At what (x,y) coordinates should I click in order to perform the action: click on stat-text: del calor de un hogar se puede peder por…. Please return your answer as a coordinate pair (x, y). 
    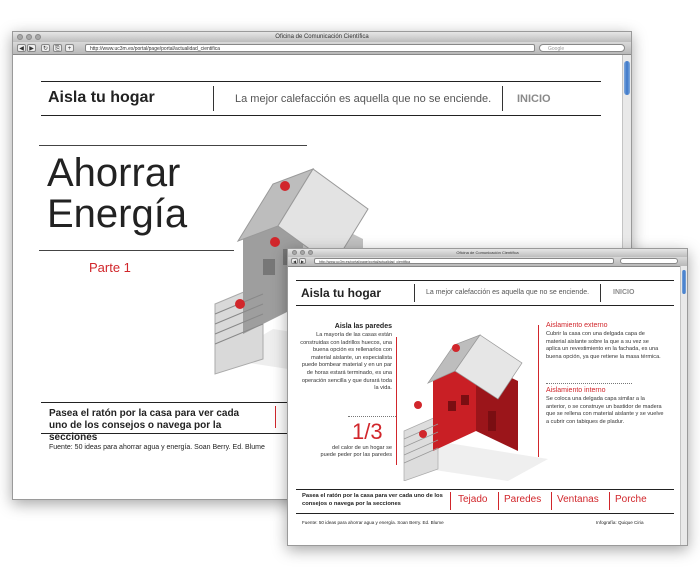
    Looking at the image, I should click on (356, 452).